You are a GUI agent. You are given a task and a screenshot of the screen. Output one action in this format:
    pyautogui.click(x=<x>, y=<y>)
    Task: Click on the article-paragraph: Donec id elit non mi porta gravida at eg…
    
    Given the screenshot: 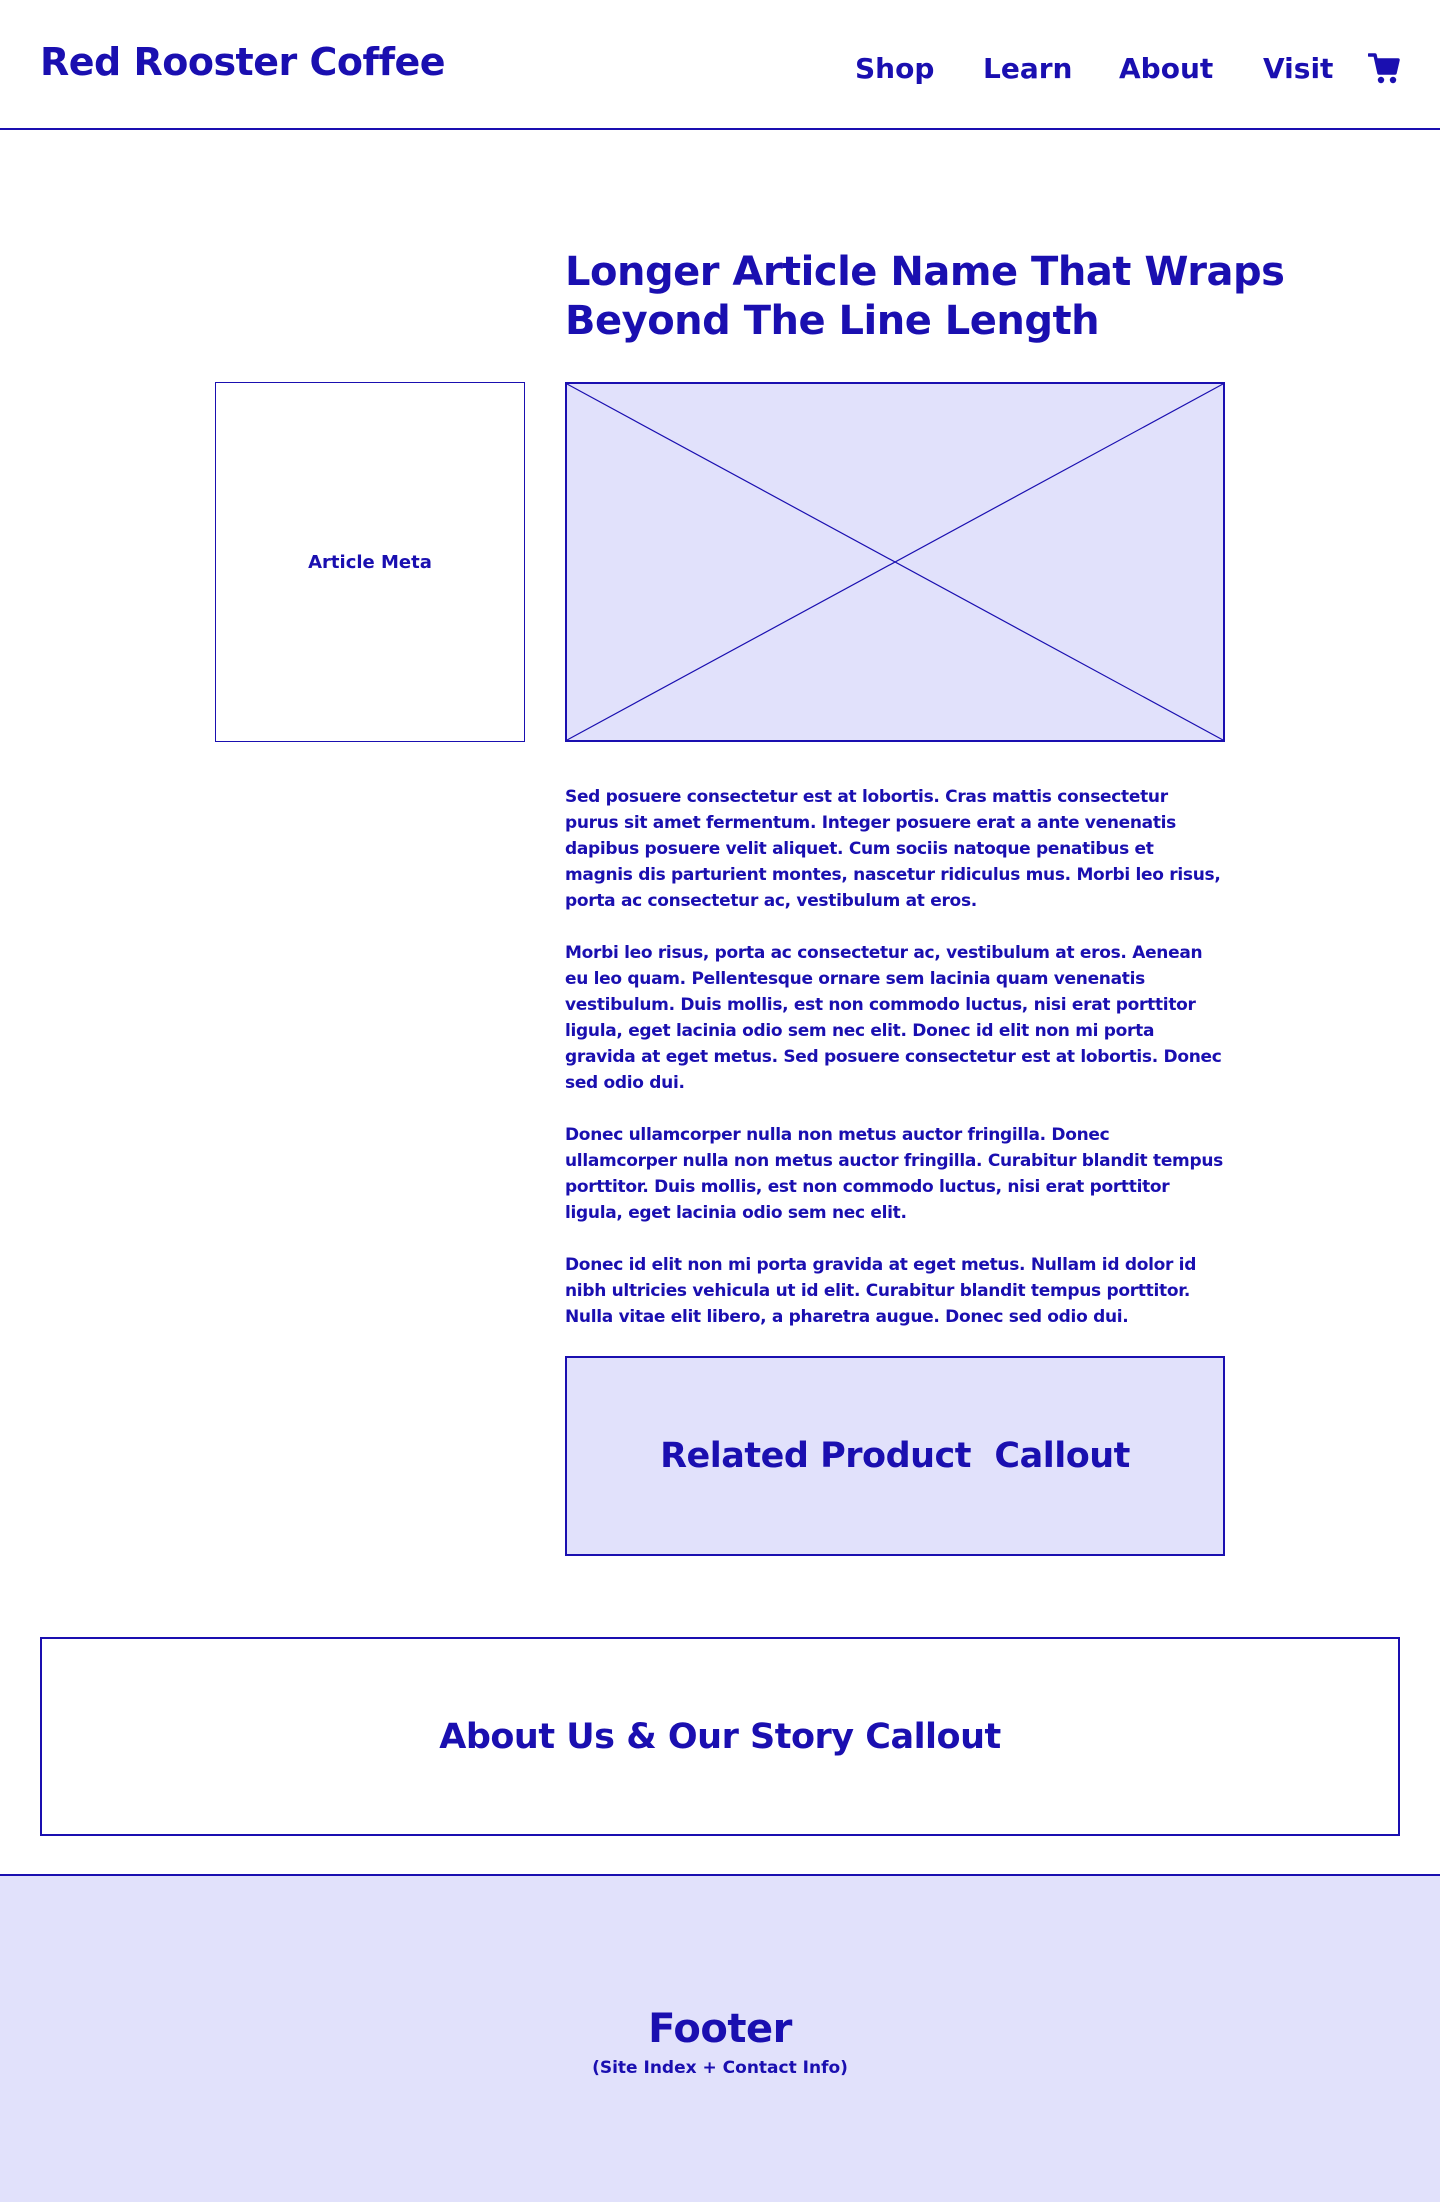 What is the action you would take?
    pyautogui.click(x=881, y=1291)
    